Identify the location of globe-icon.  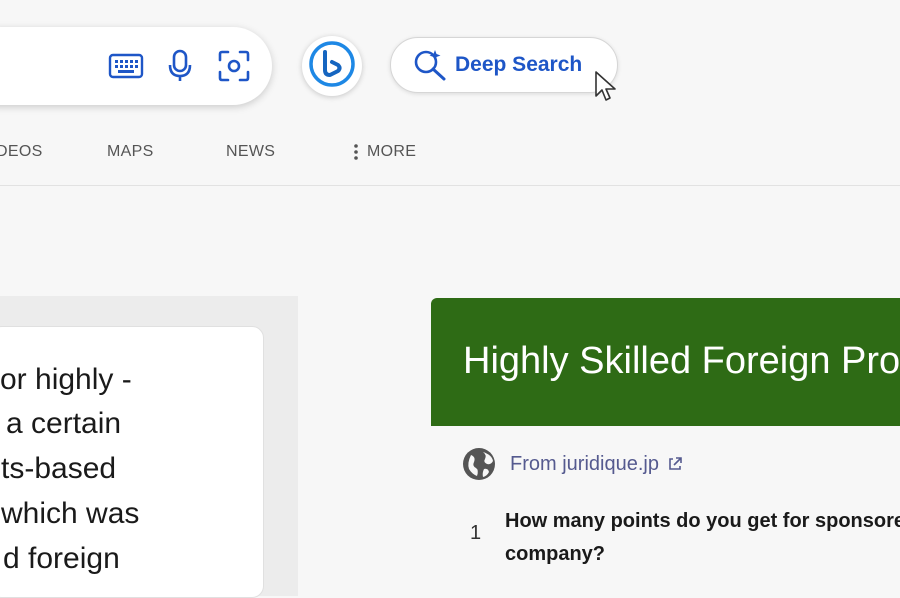
(479, 464).